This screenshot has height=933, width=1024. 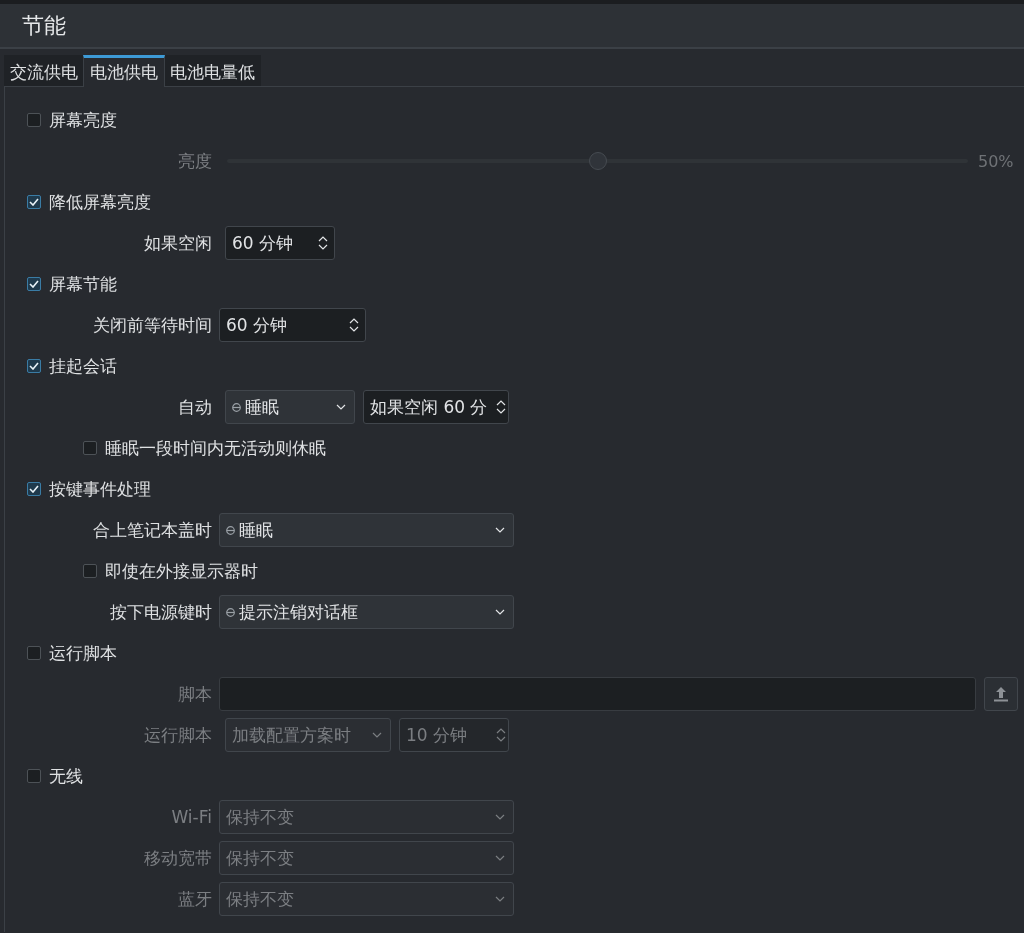 What do you see at coordinates (194, 899) in the screenshot?
I see `field-label: 蓝牙` at bounding box center [194, 899].